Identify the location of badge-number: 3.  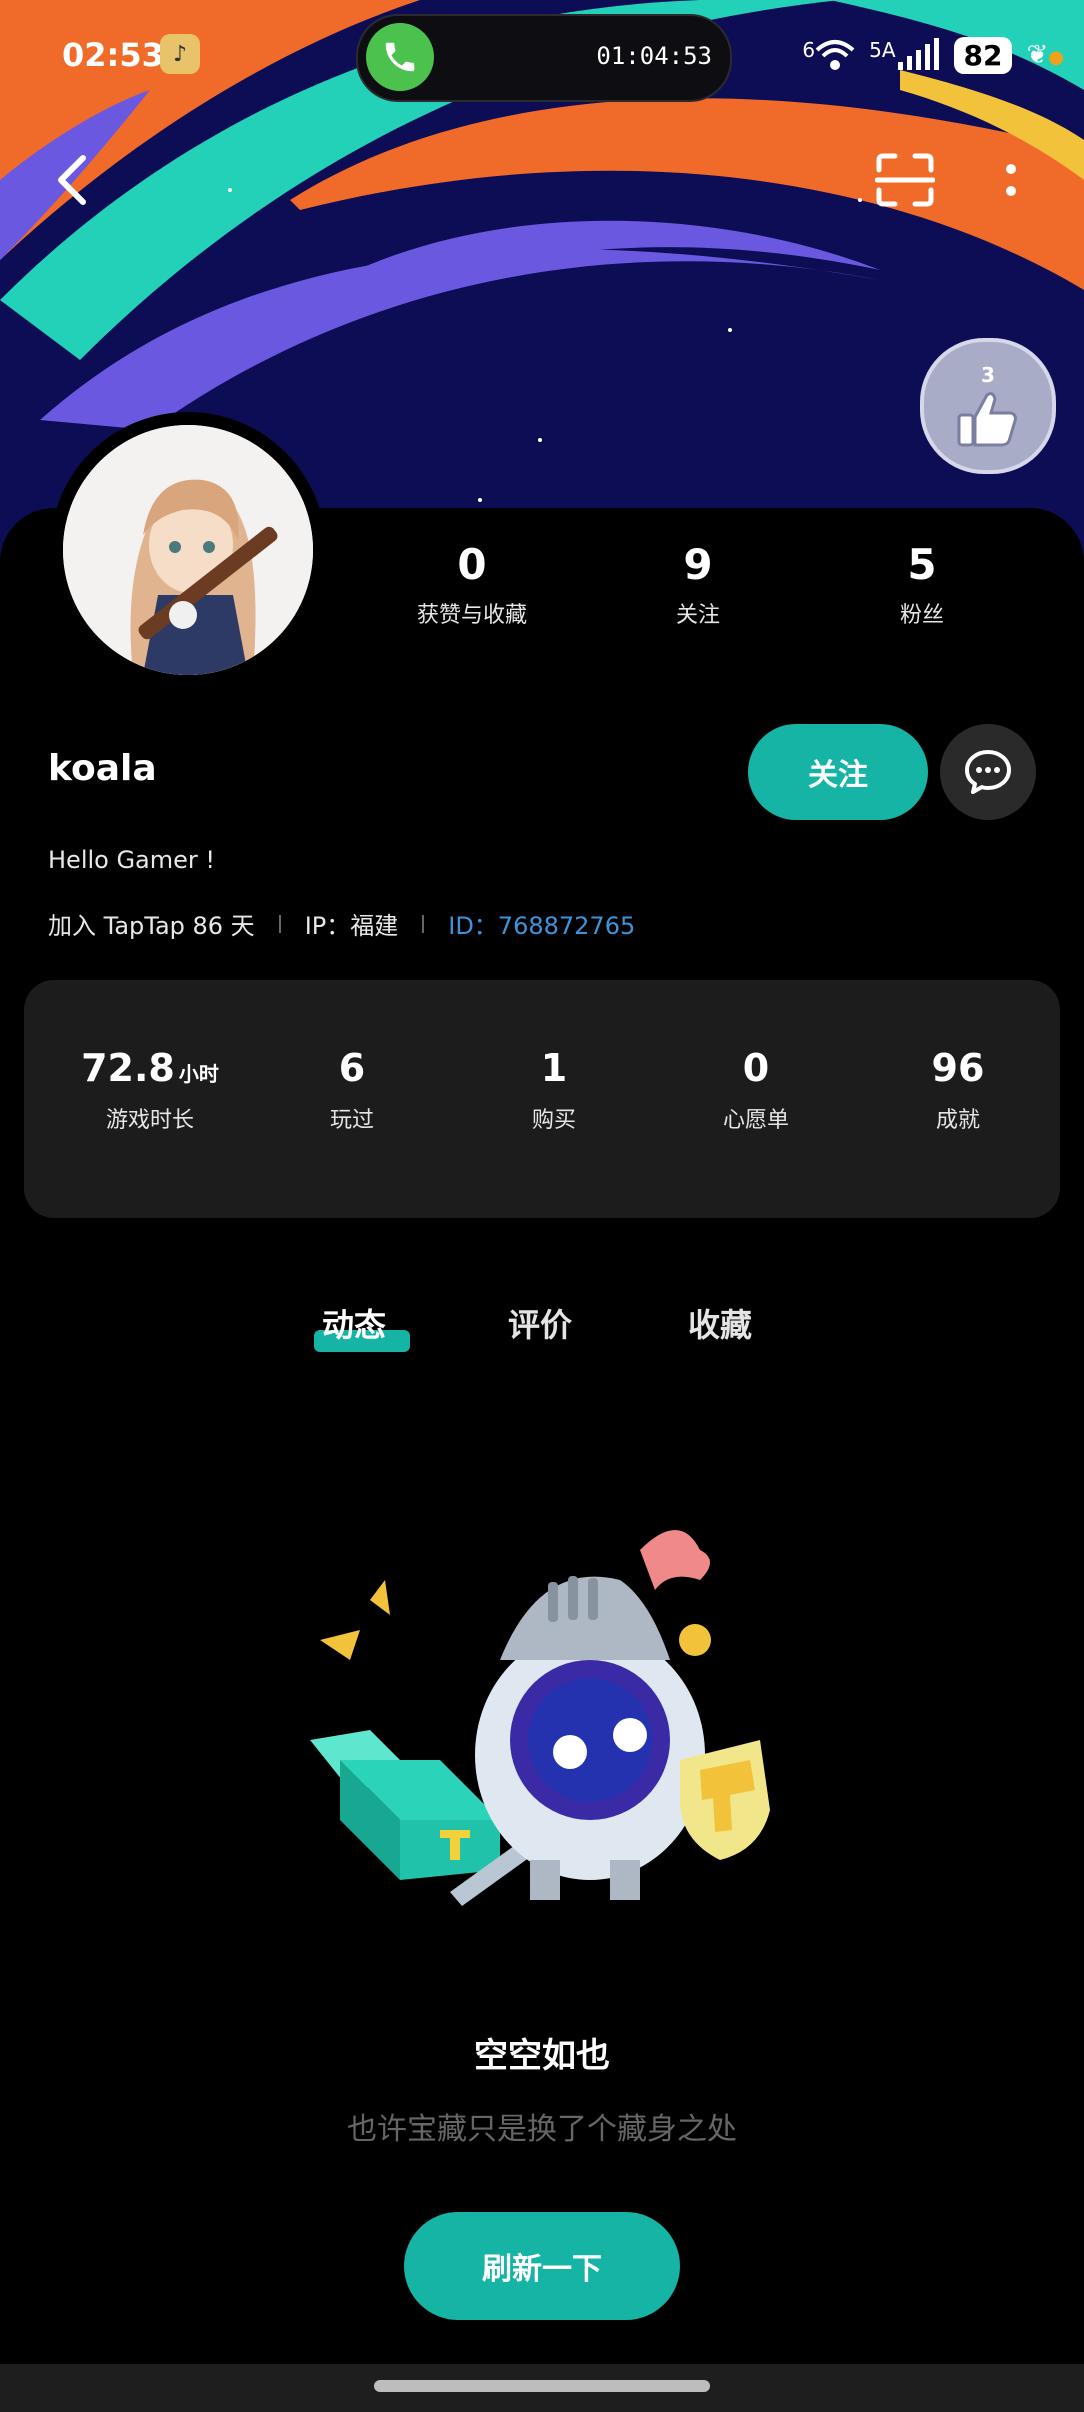
(988, 375).